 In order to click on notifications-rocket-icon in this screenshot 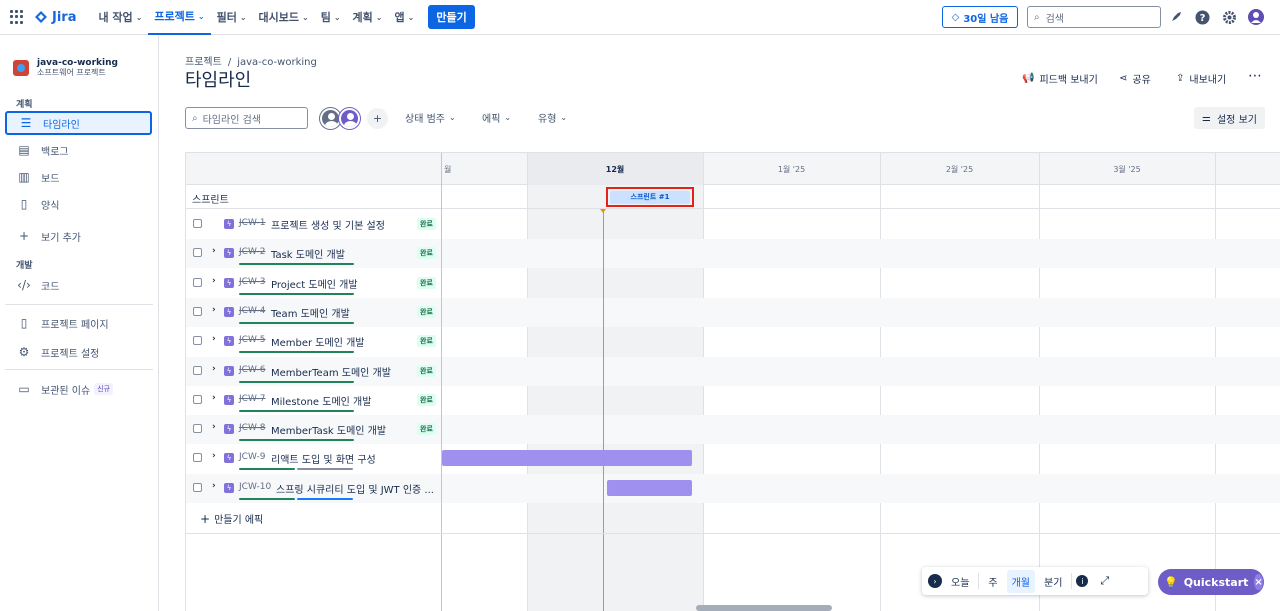, I will do `click(1176, 17)`.